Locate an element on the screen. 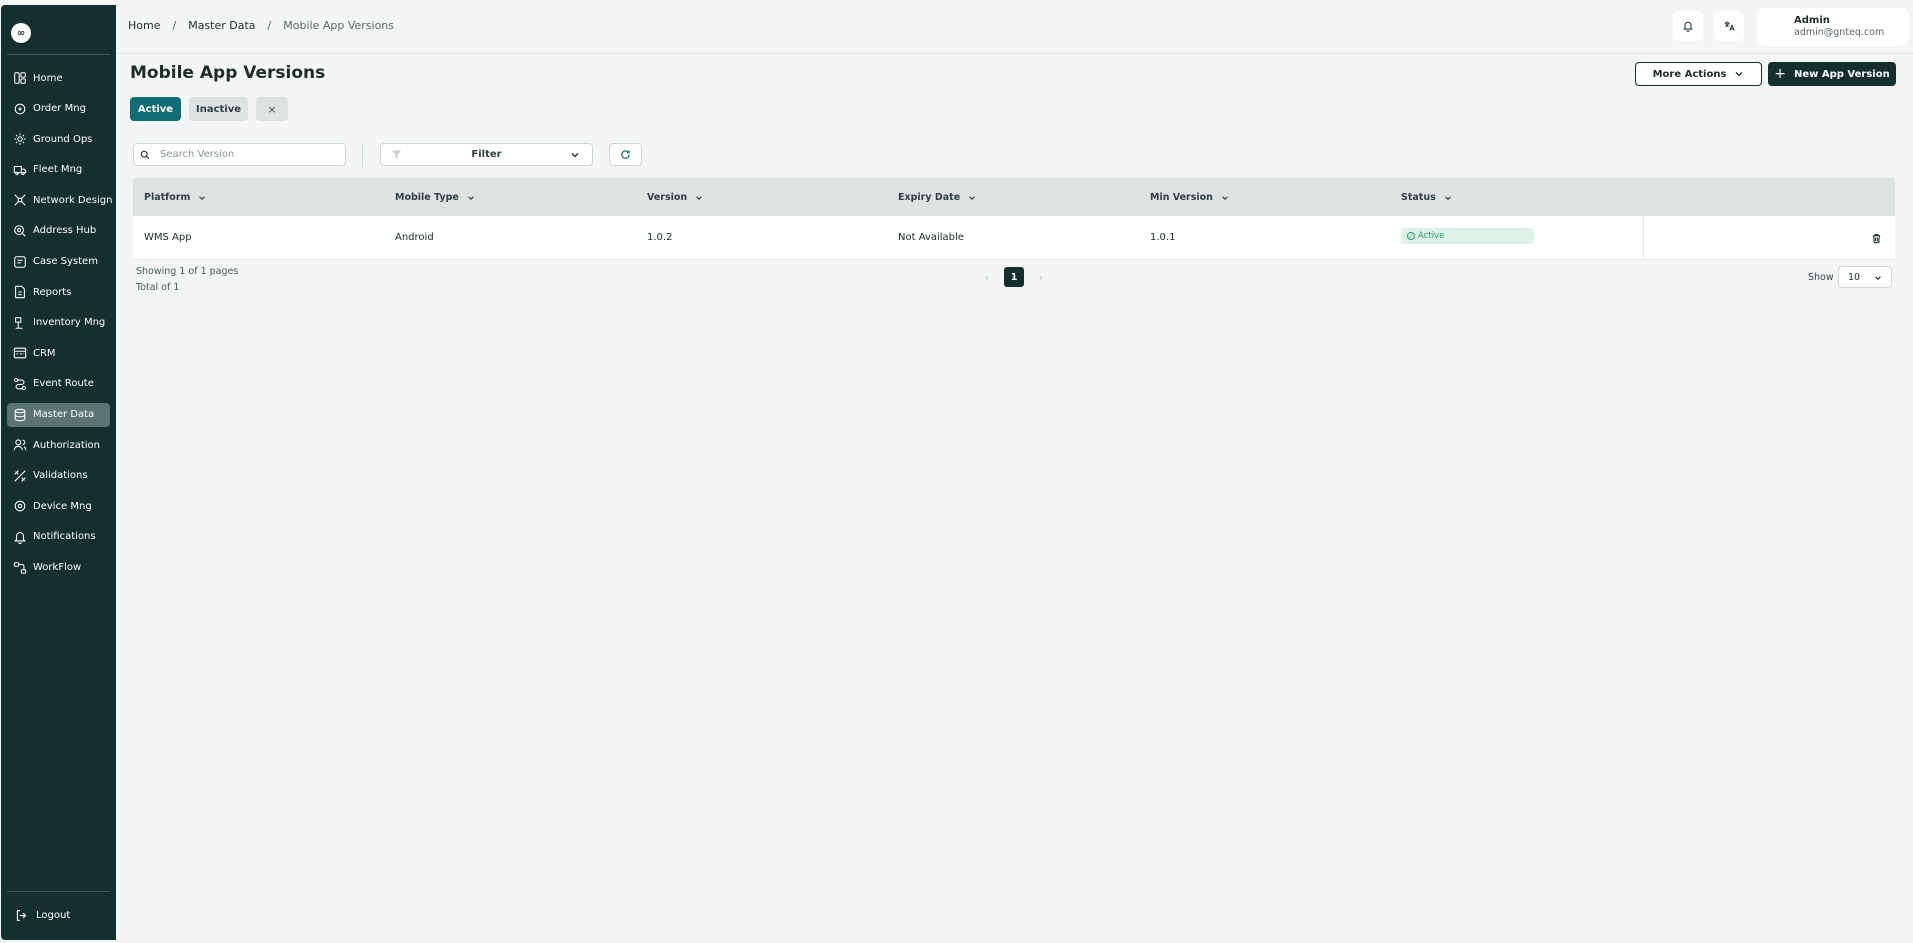 This screenshot has width=1913, height=943. sidebar-item-ground-ops: Ground Ops is located at coordinates (58, 139).